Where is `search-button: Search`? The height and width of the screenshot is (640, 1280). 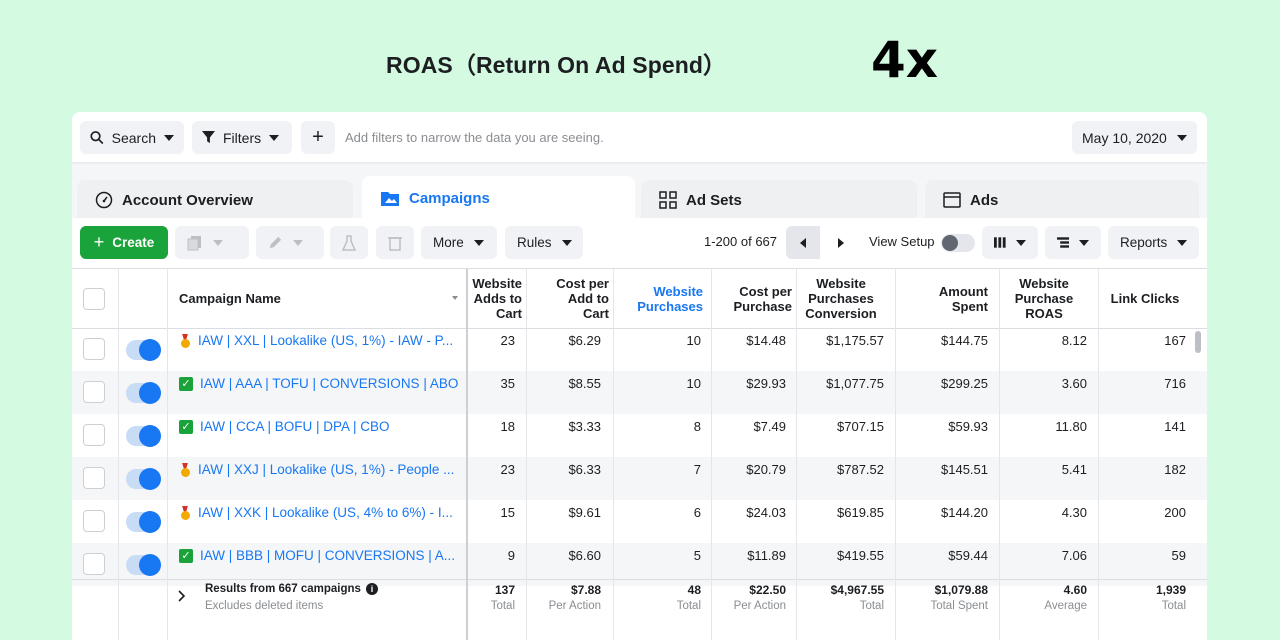
search-button: Search is located at coordinates (132, 137).